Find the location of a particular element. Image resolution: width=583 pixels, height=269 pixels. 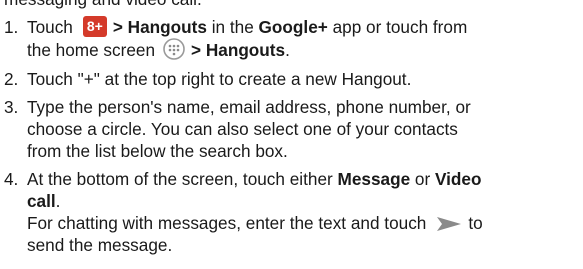

step-4-note-line-2: send the message. is located at coordinates (100, 245).